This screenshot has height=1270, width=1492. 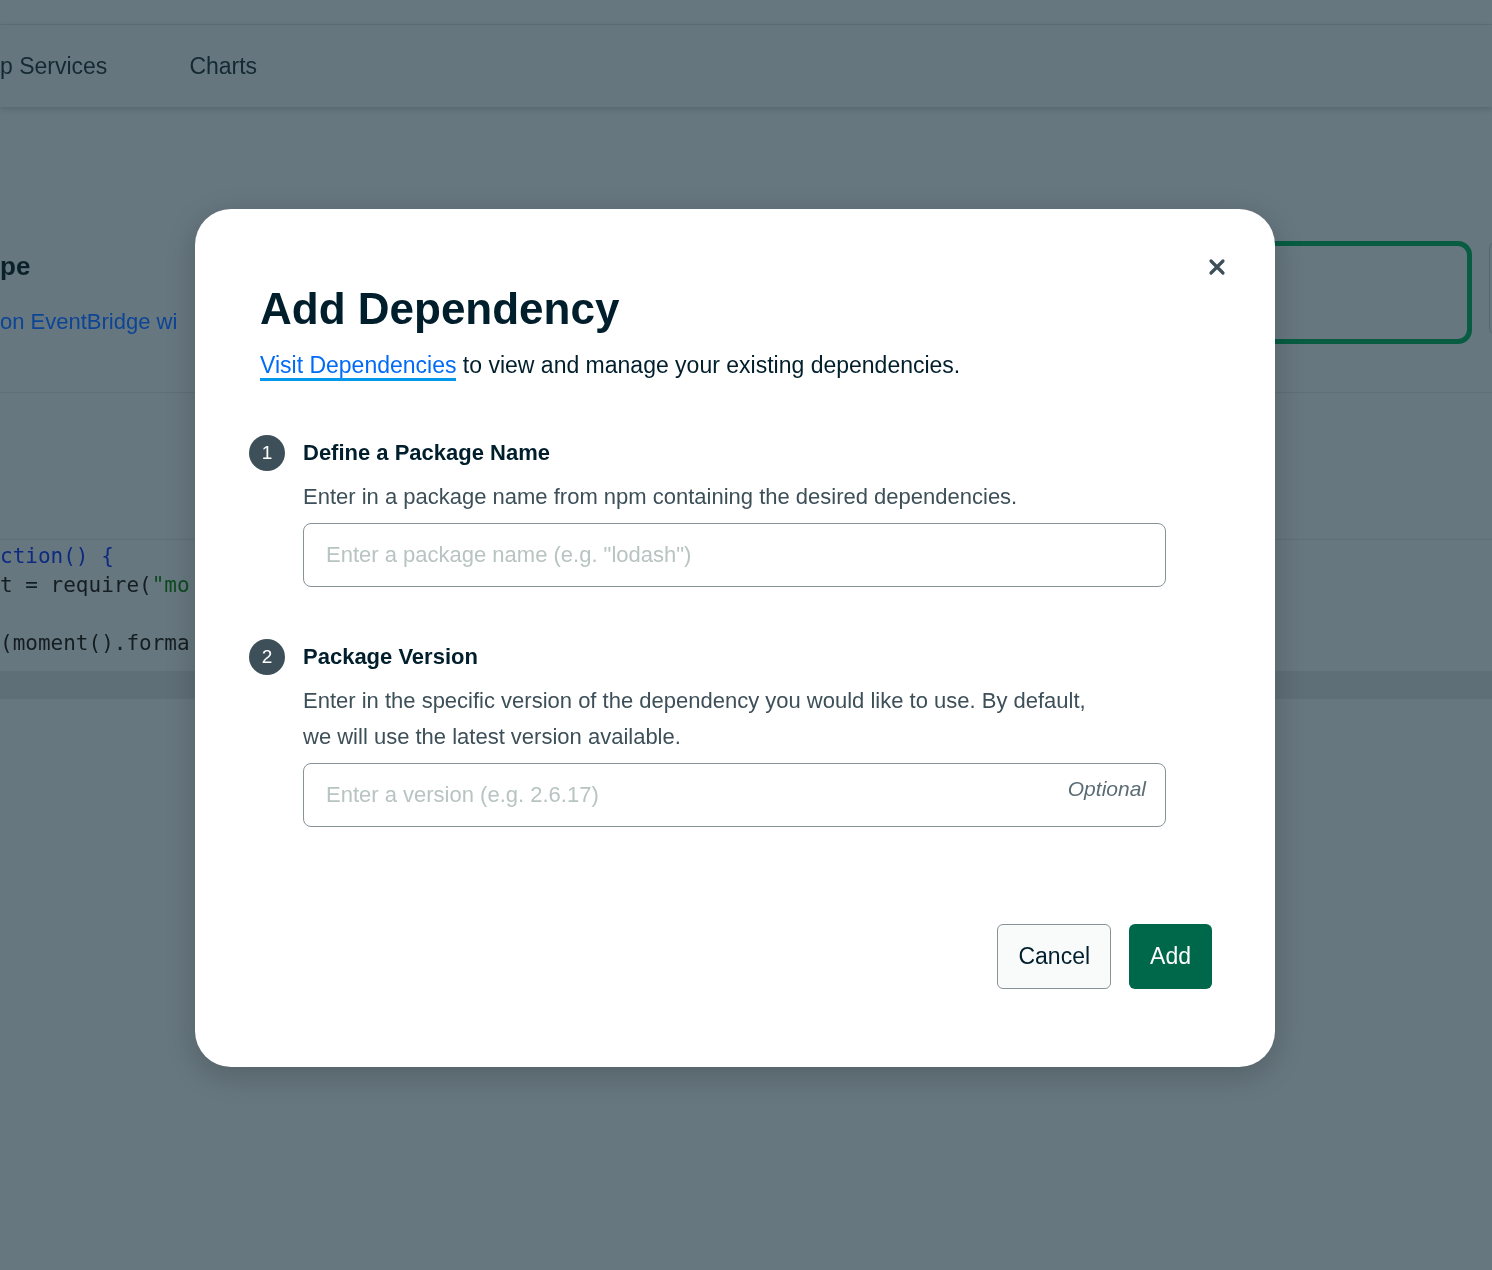 What do you see at coordinates (223, 66) in the screenshot?
I see `nav-tab: Charts` at bounding box center [223, 66].